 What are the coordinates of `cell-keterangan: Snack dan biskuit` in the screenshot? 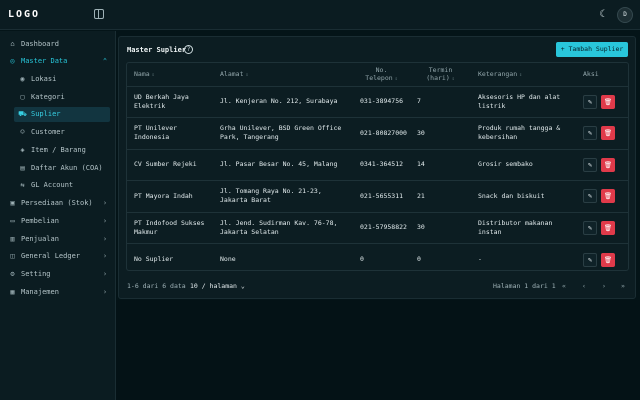 It's located at (523, 196).